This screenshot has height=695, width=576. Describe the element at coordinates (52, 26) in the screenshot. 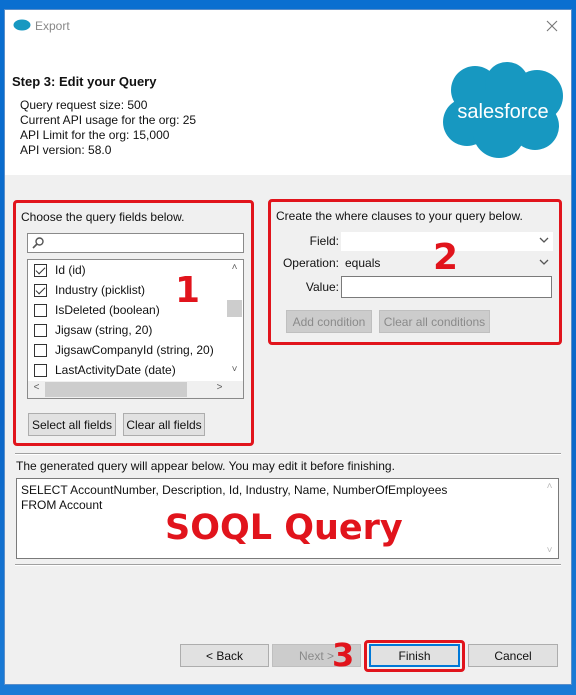

I see `window-title: Export` at that location.